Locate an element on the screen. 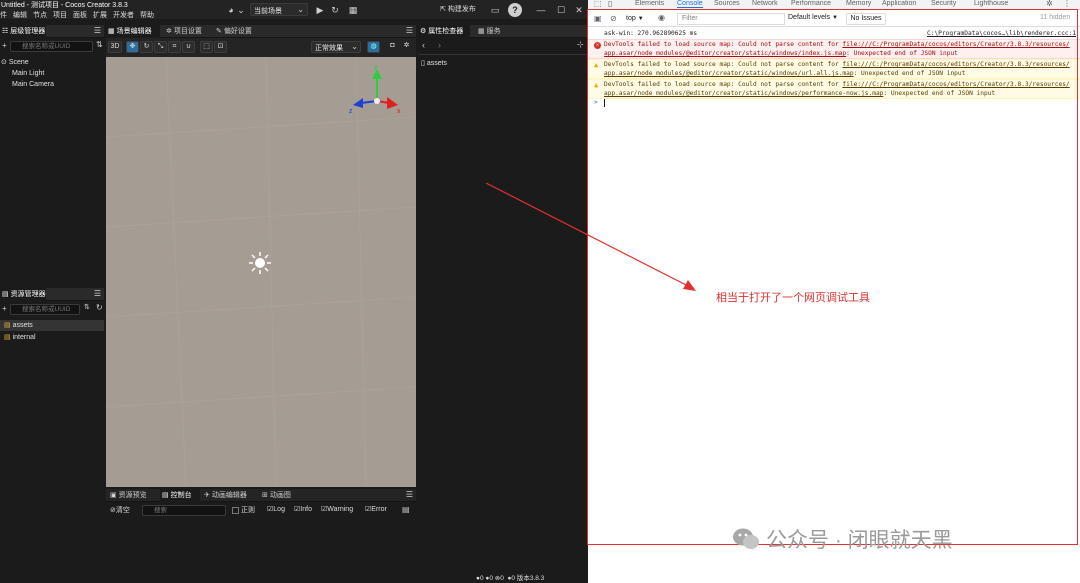 This screenshot has height=583, width=1080. clear-console-icon: ⊘ is located at coordinates (613, 18).